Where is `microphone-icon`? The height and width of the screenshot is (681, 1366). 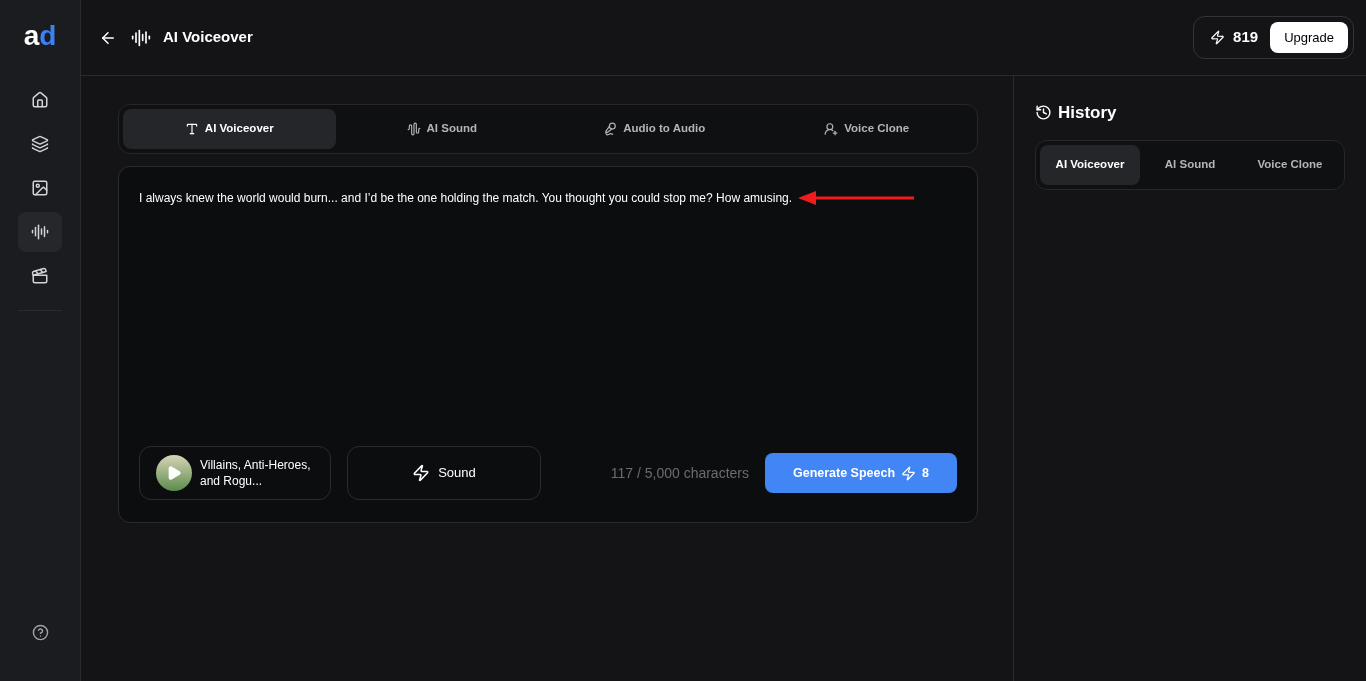 microphone-icon is located at coordinates (610, 129).